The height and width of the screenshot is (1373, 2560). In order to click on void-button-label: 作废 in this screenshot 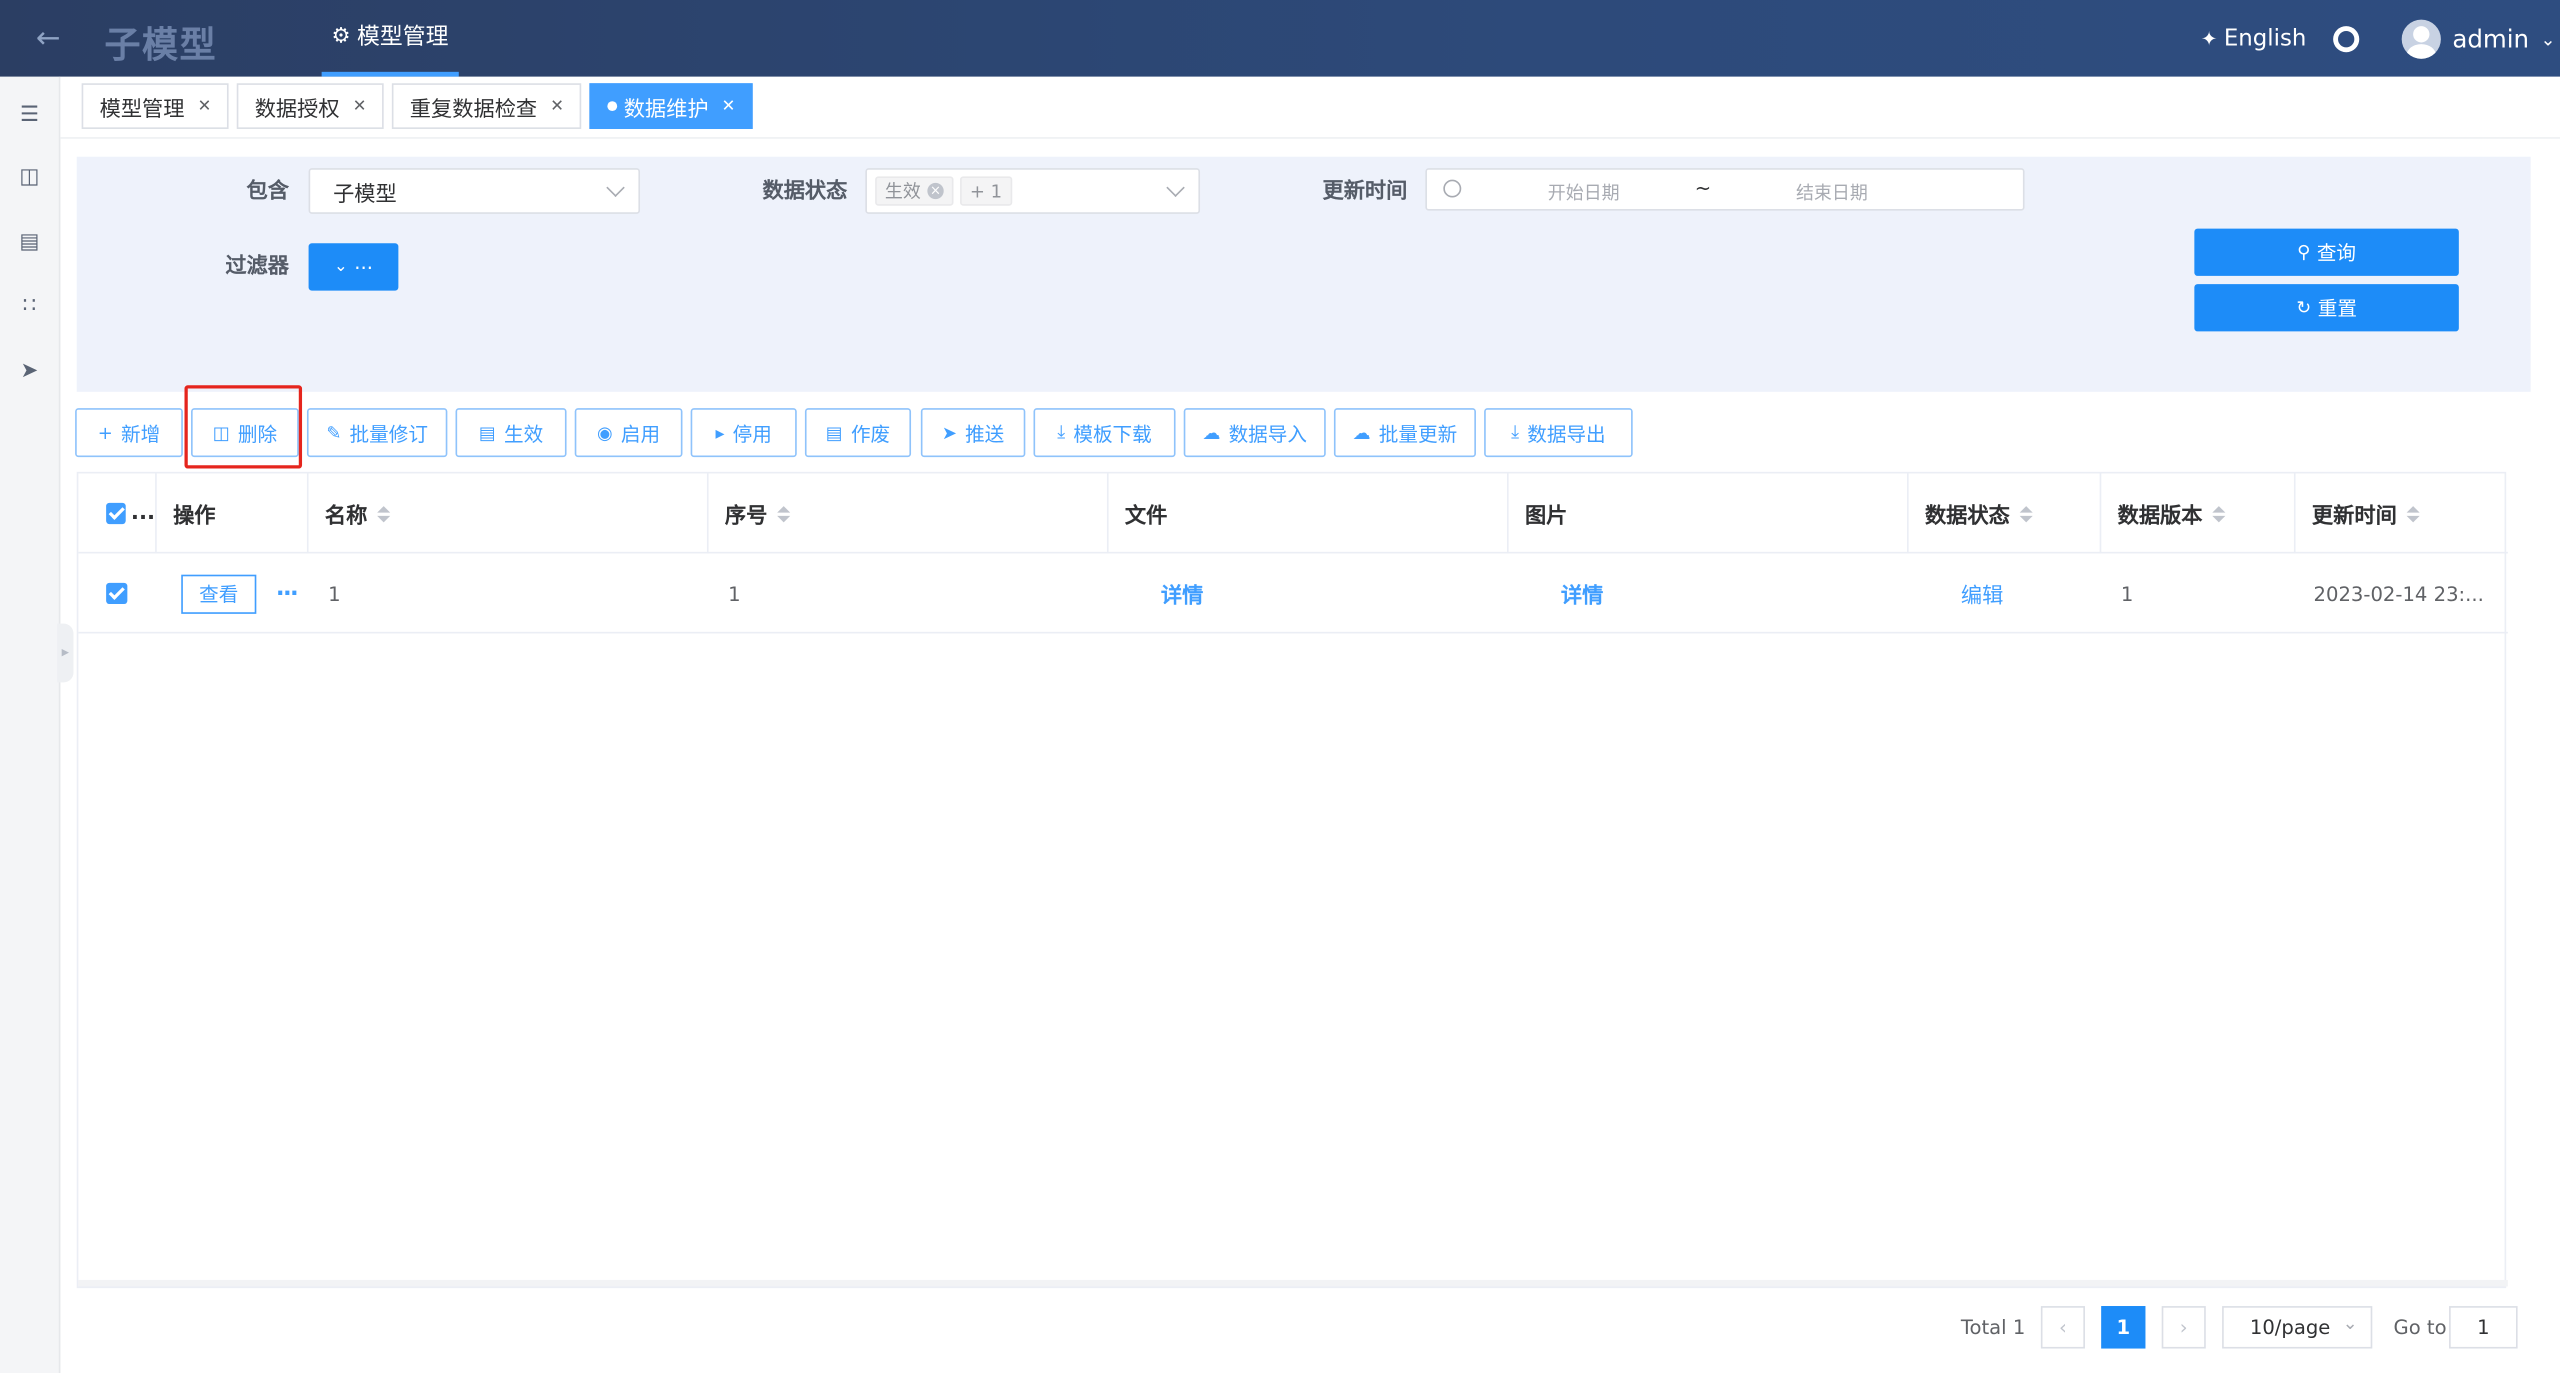, I will do `click(870, 433)`.